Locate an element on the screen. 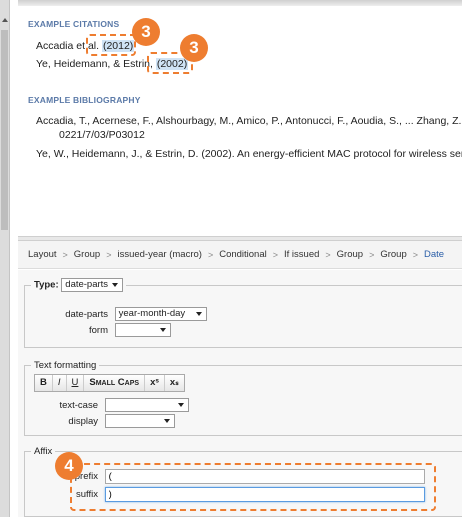 Image resolution: width=462 pixels, height=517 pixels. citation-text: Ye, Heidemann, & Estrin, is located at coordinates (96, 64).